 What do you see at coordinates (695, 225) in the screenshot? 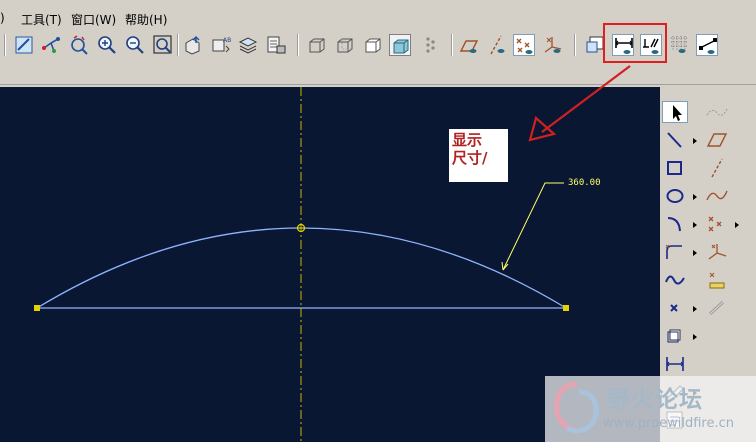
I see `arc-flyout-arrow` at bounding box center [695, 225].